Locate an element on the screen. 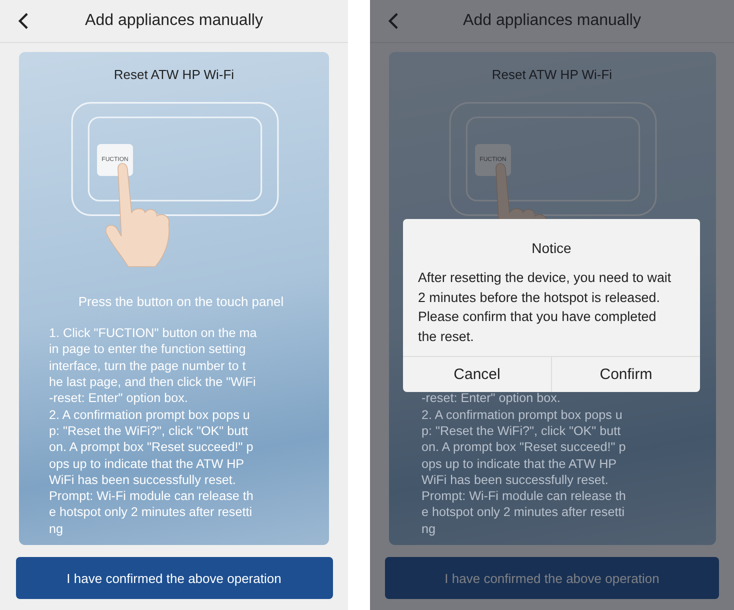 This screenshot has height=610, width=734. dialog-title: Notice is located at coordinates (551, 248).